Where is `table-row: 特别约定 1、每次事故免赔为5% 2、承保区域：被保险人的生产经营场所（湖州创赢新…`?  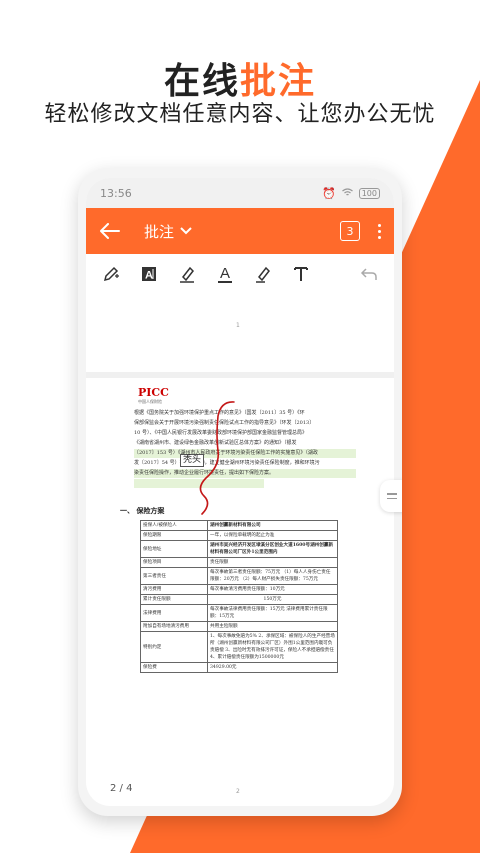
table-row: 特别约定 1、每次事故免赔为5% 2、承保区域：被保险人的生产经营场所（湖州创赢新… is located at coordinates (239, 647).